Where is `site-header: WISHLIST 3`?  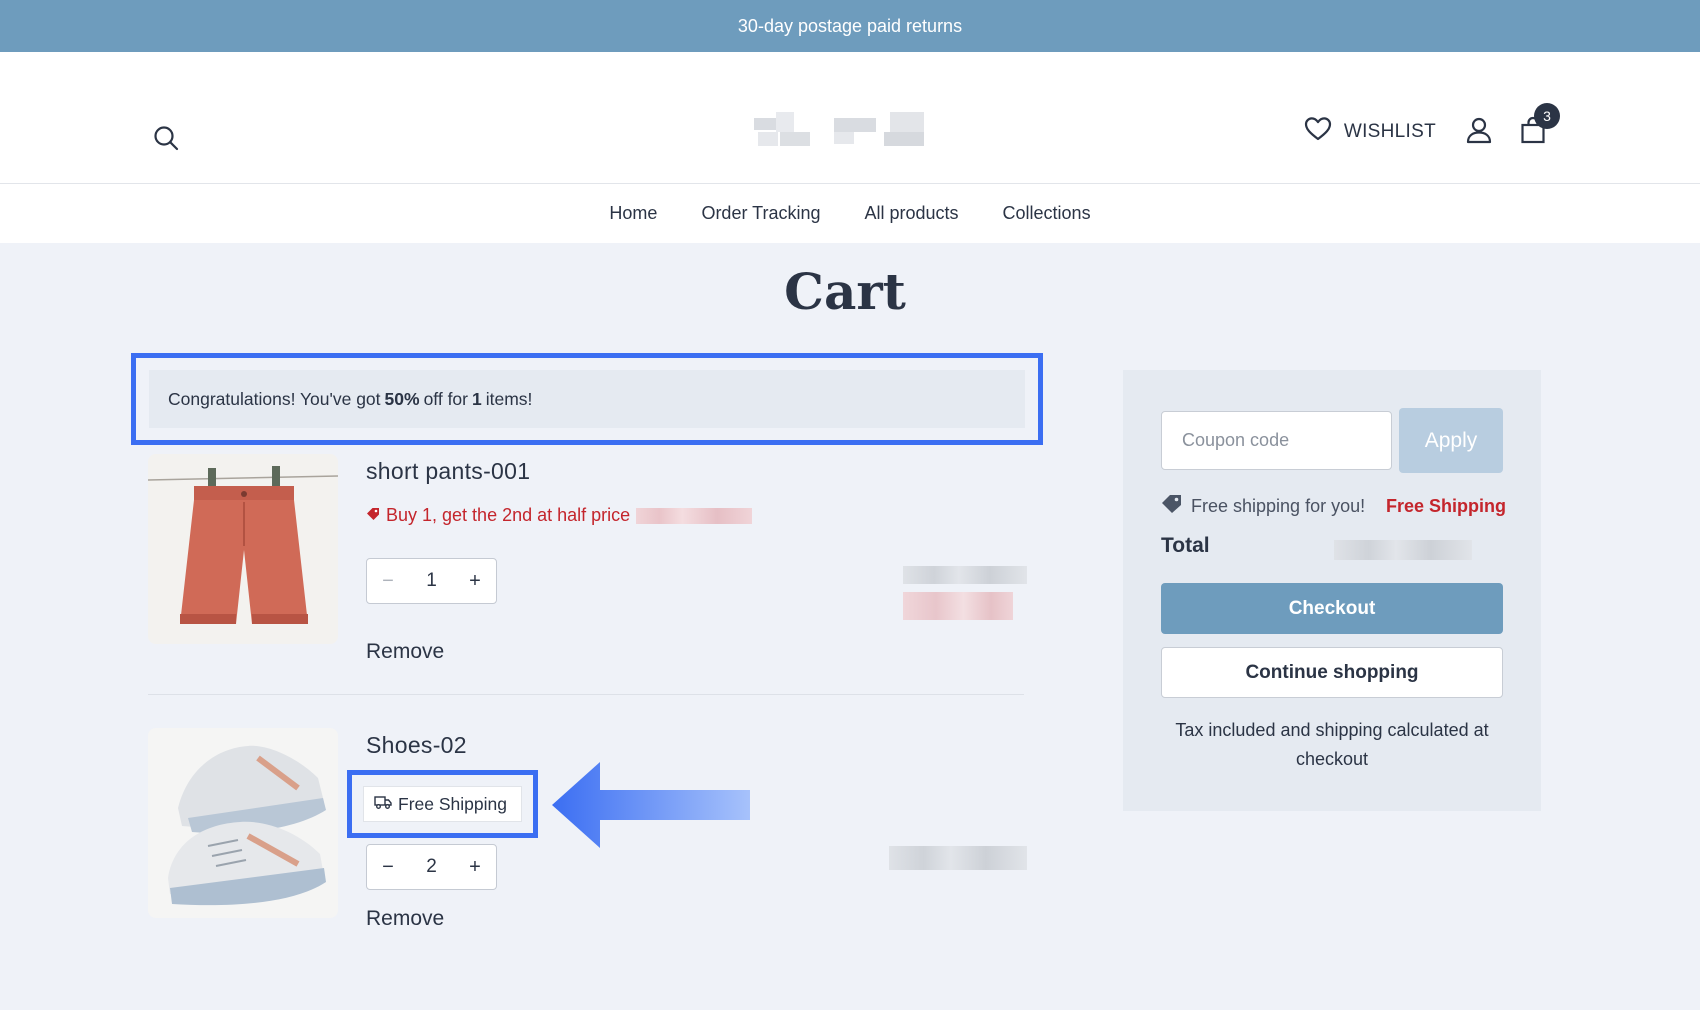
site-header: WISHLIST 3 is located at coordinates (850, 118).